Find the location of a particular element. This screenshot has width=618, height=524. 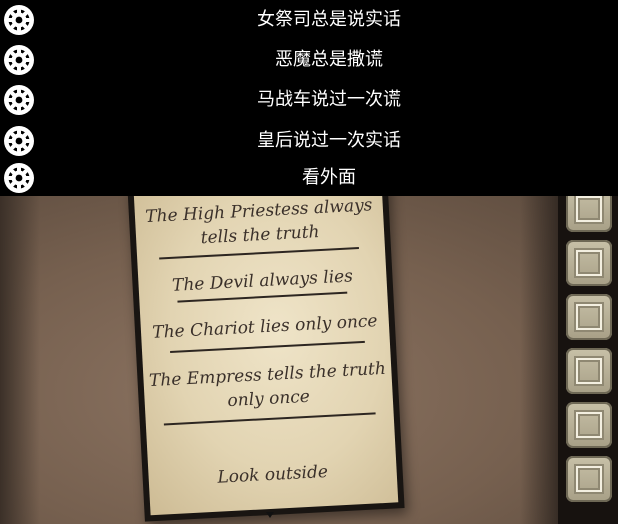

note-line-7: Look outside is located at coordinates (272, 474).